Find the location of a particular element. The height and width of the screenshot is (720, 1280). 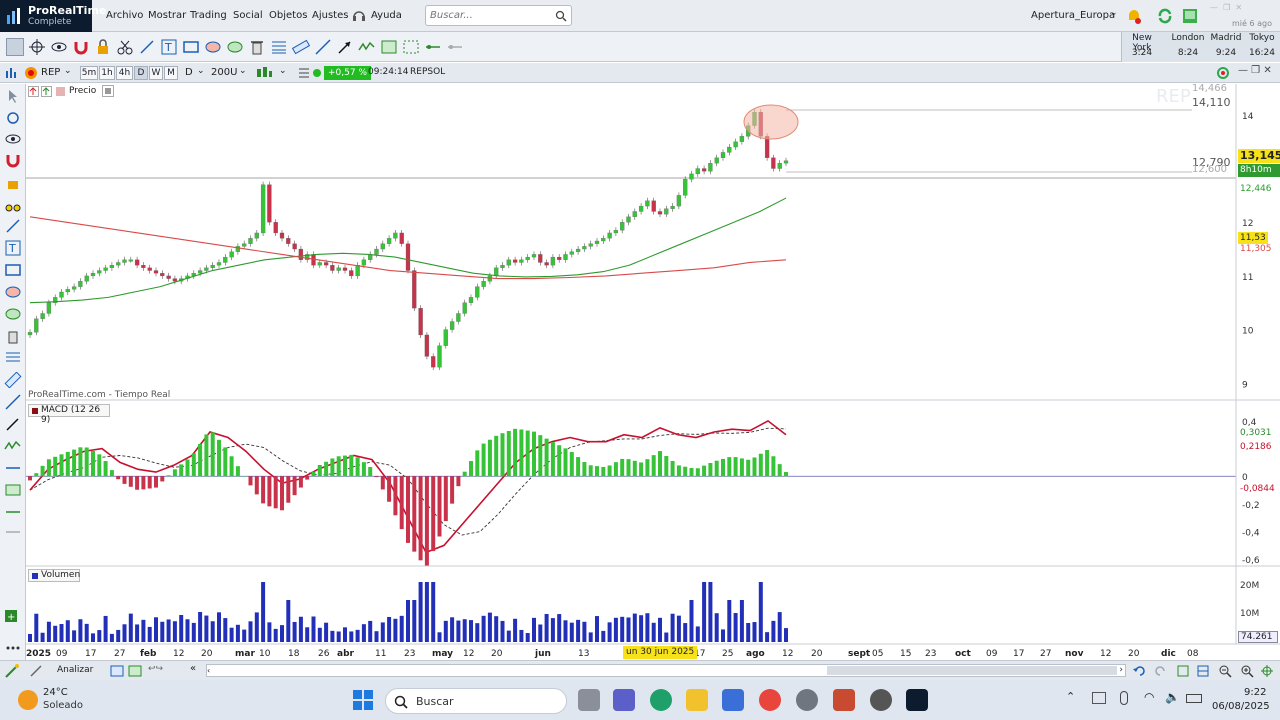

file-explorer-icon is located at coordinates (697, 700).